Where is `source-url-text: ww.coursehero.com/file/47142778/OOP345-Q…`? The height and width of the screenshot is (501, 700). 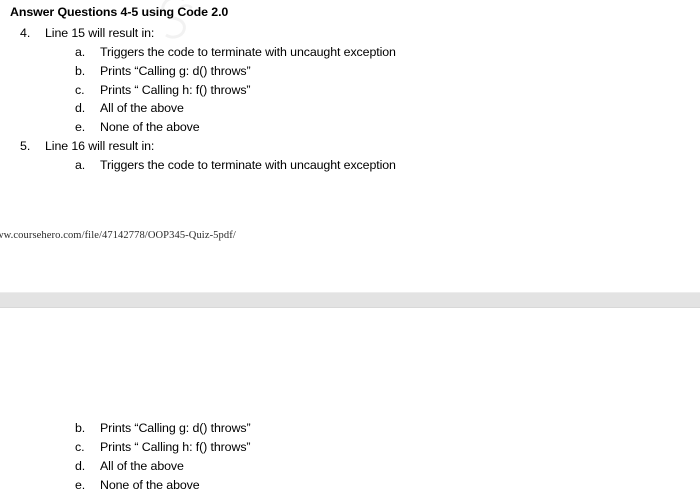
source-url-text: ww.coursehero.com/file/47142778/OOP345-Q… is located at coordinates (118, 235).